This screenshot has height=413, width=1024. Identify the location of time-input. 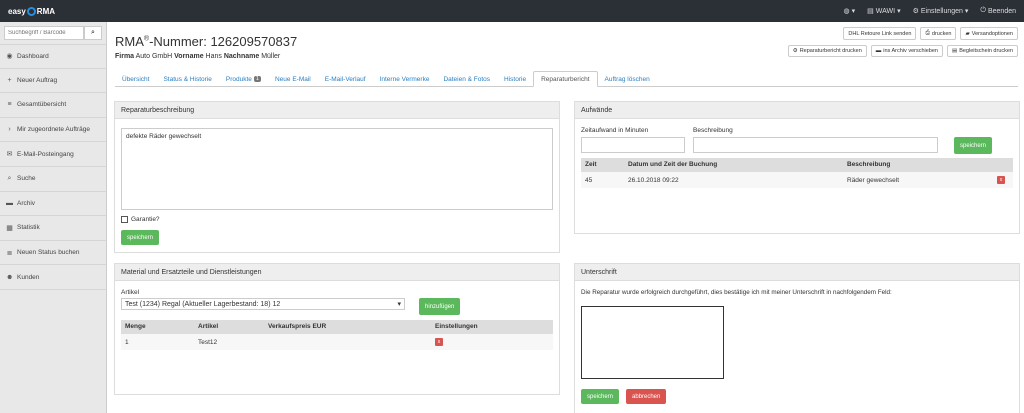
(633, 145).